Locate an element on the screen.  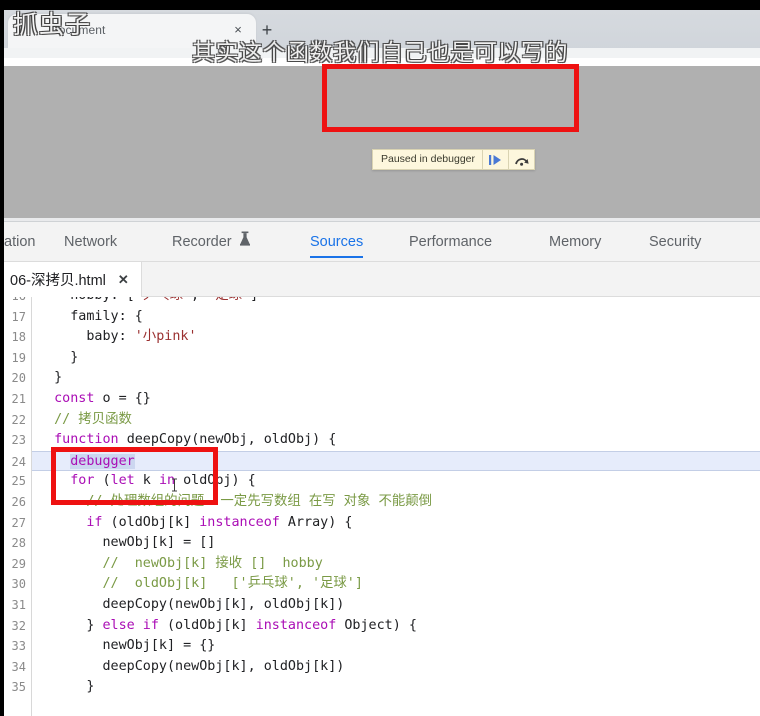
devtools-tab-memory: Memory is located at coordinates (575, 242).